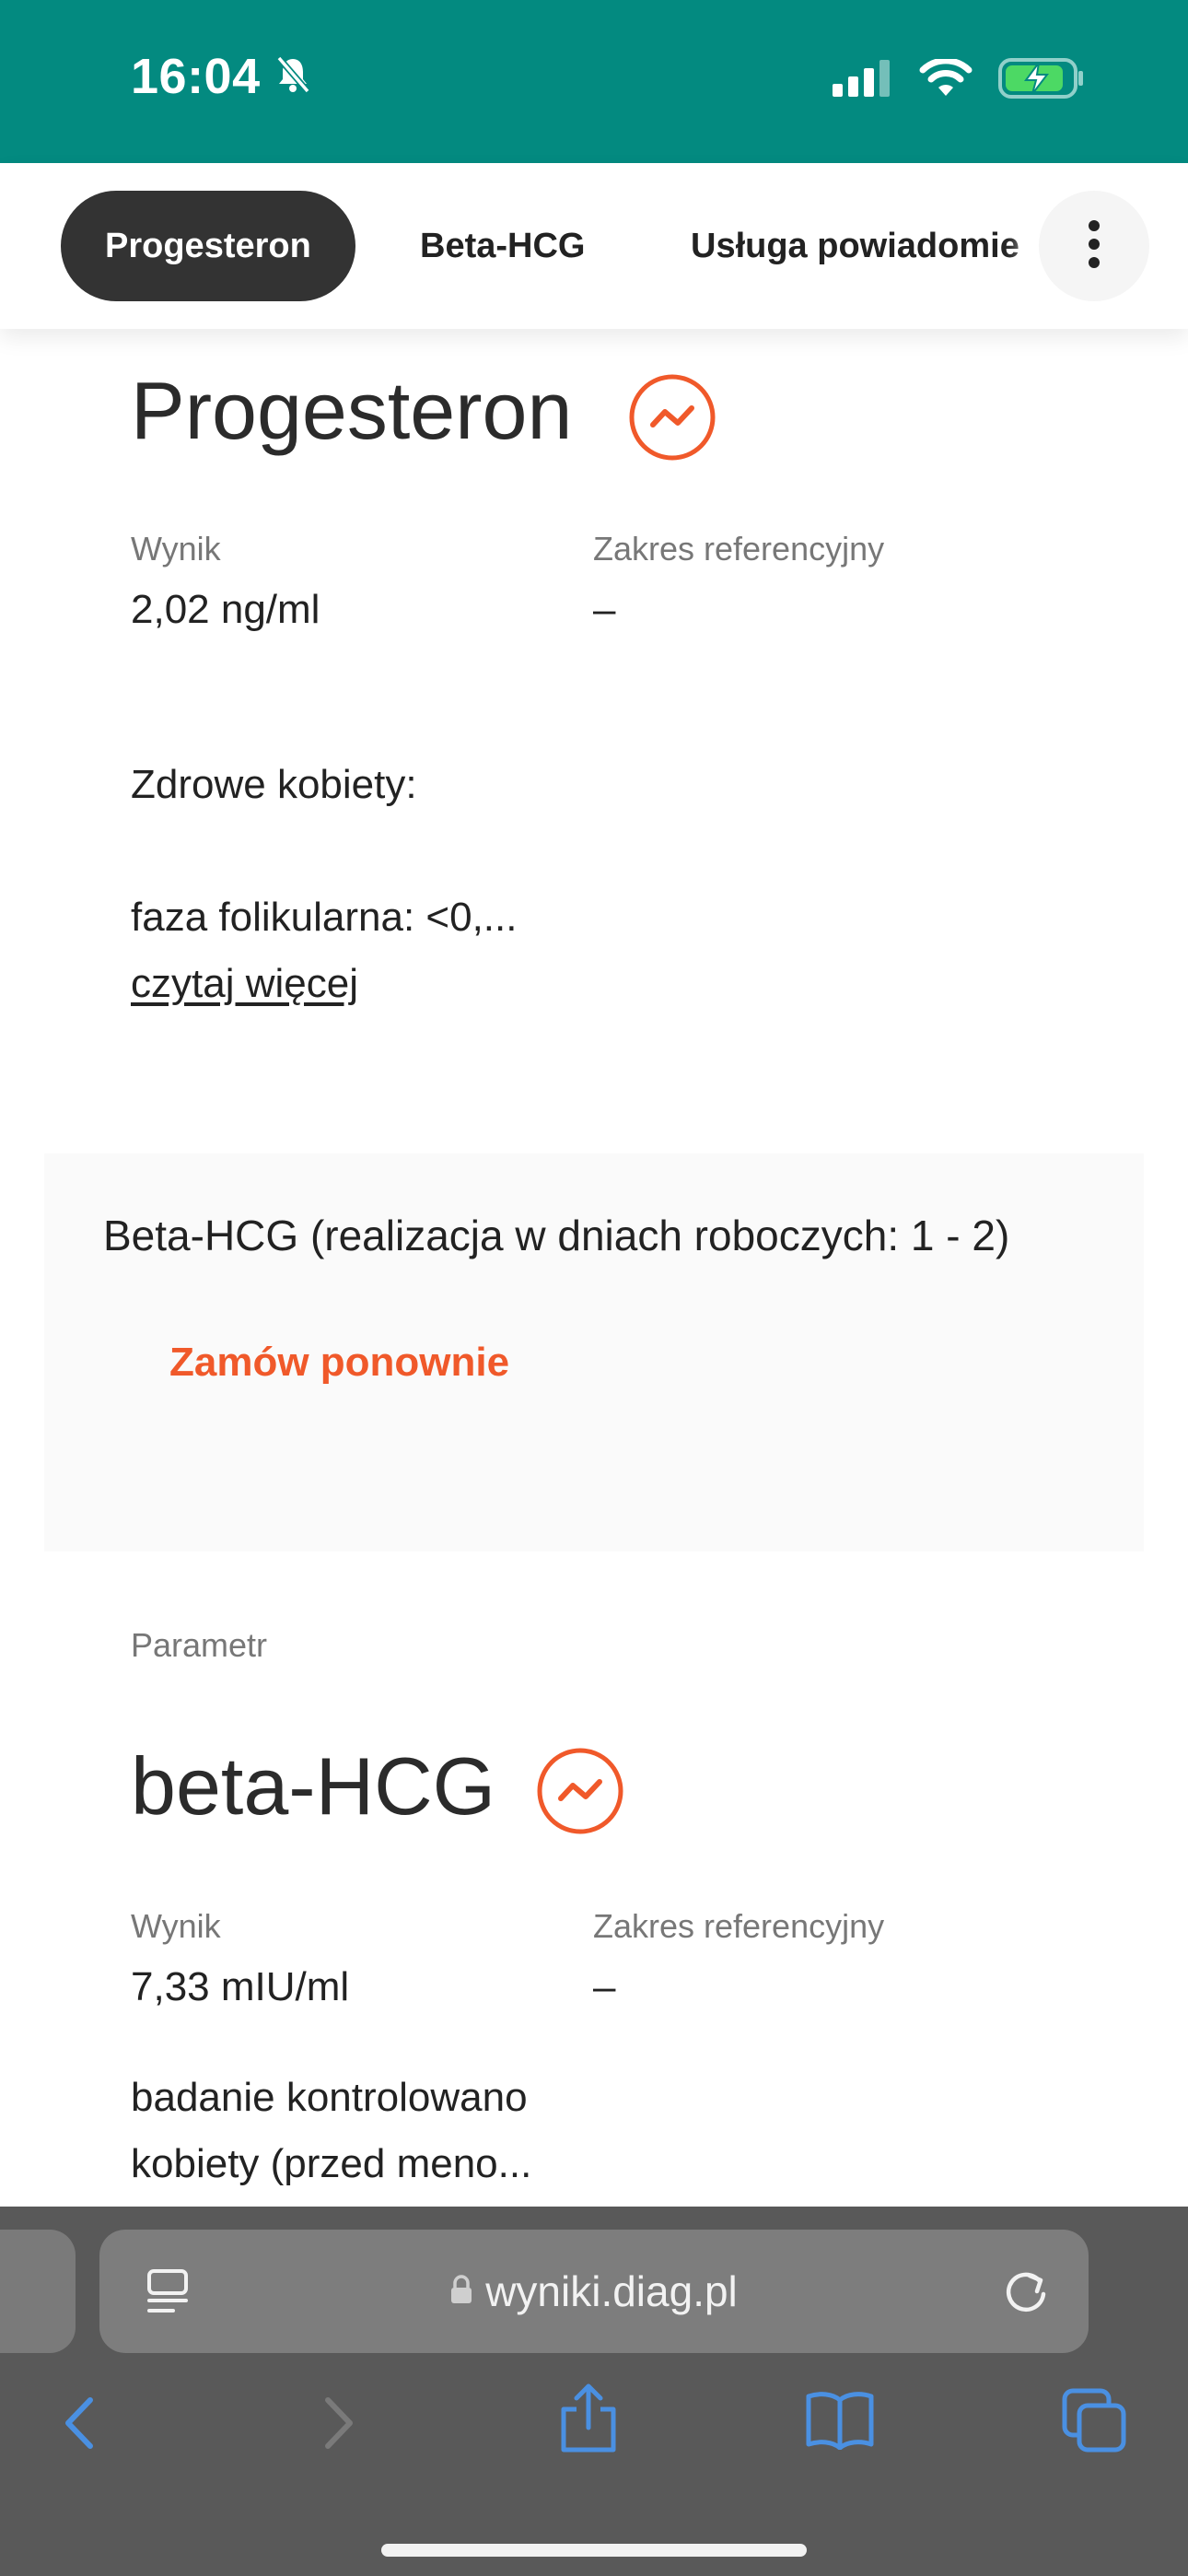 This screenshot has width=1188, height=2576. Describe the element at coordinates (1026, 2293) in the screenshot. I see `reload-icon` at that location.